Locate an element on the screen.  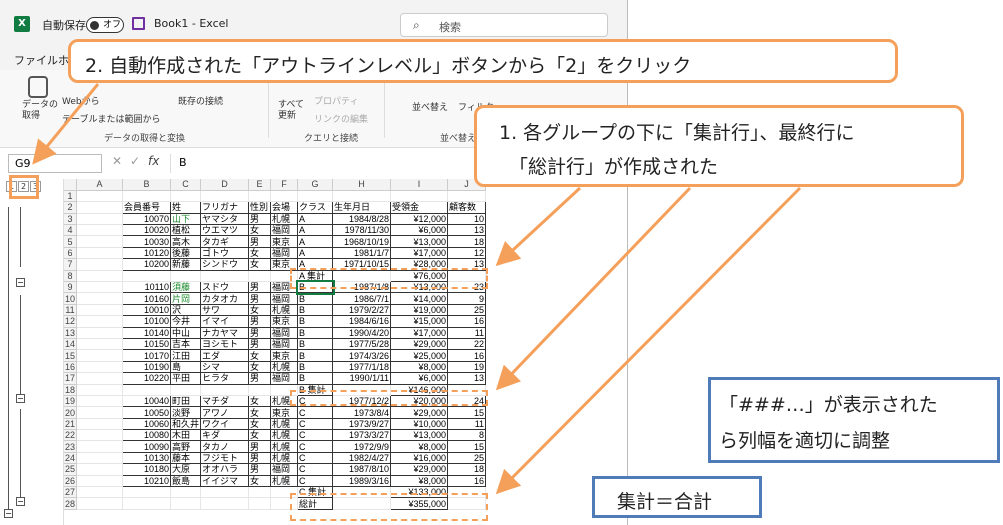
cell: 10060 is located at coordinates (147, 424).